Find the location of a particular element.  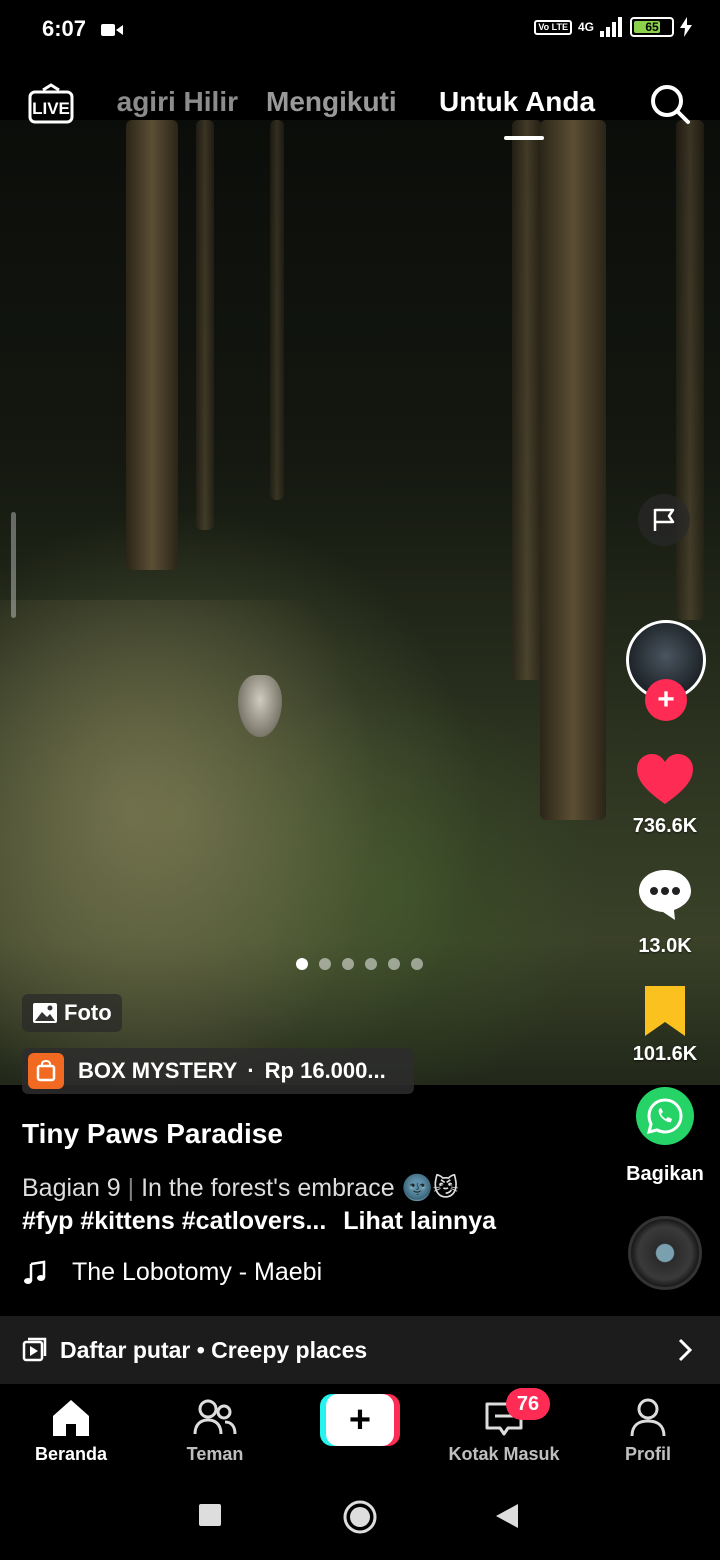

see-more-link: Lihat lainnya is located at coordinates (419, 1221).